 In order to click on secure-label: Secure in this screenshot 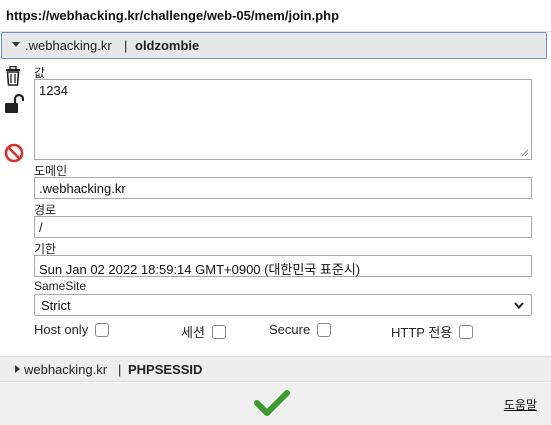, I will do `click(290, 329)`.